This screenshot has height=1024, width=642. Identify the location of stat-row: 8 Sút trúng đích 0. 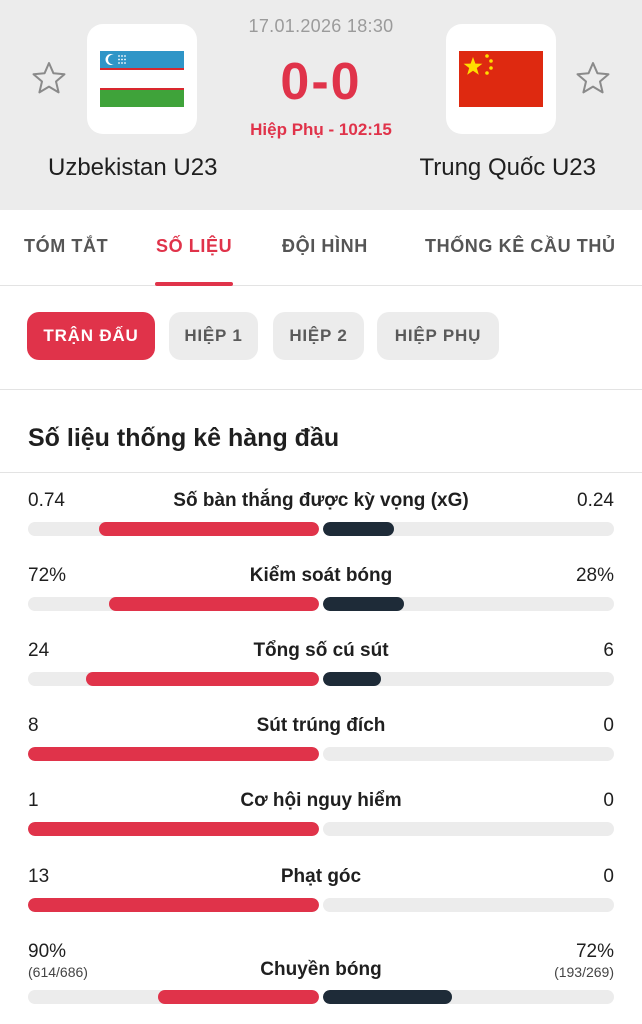
(321, 752).